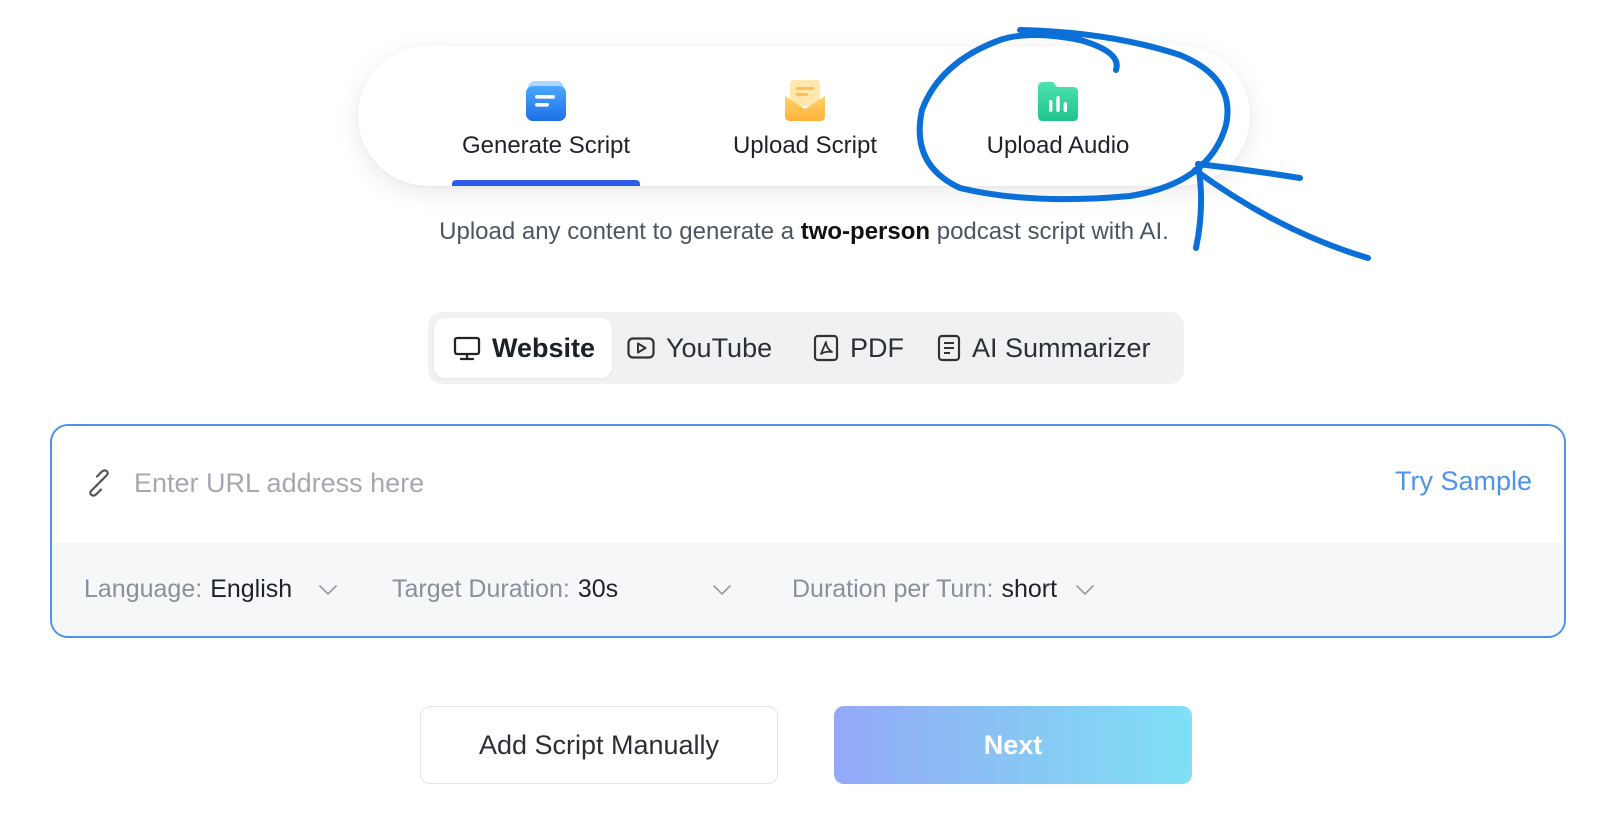 This screenshot has width=1608, height=837. Describe the element at coordinates (805, 100) in the screenshot. I see `envelope-icon` at that location.